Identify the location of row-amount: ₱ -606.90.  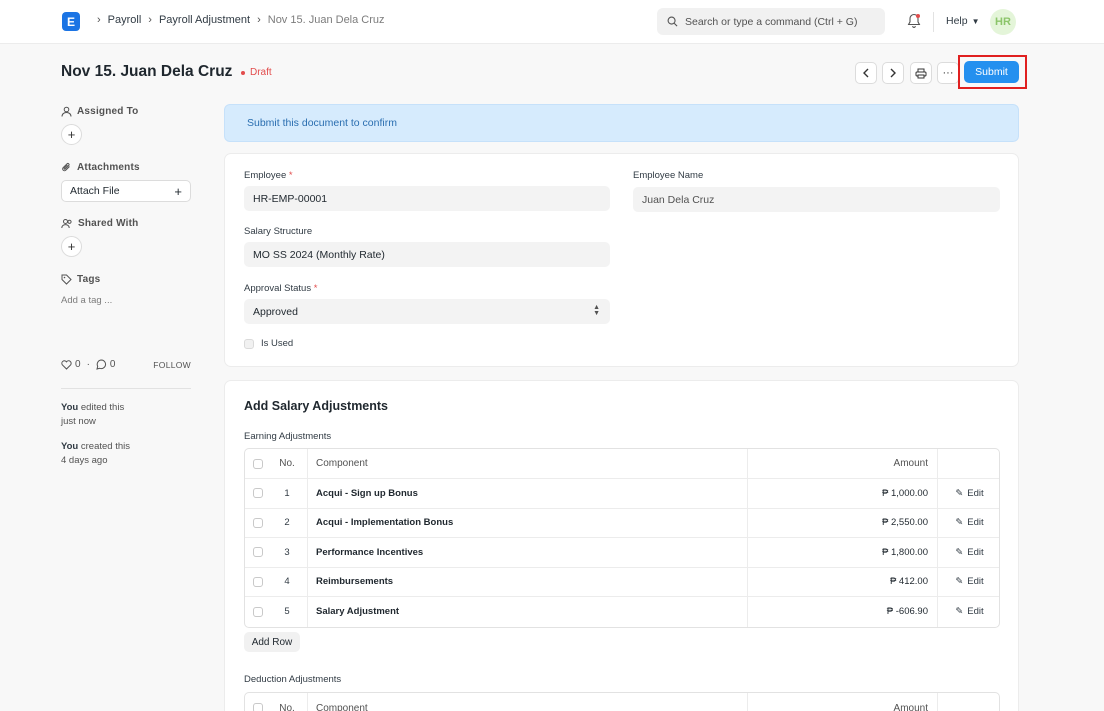
(842, 612).